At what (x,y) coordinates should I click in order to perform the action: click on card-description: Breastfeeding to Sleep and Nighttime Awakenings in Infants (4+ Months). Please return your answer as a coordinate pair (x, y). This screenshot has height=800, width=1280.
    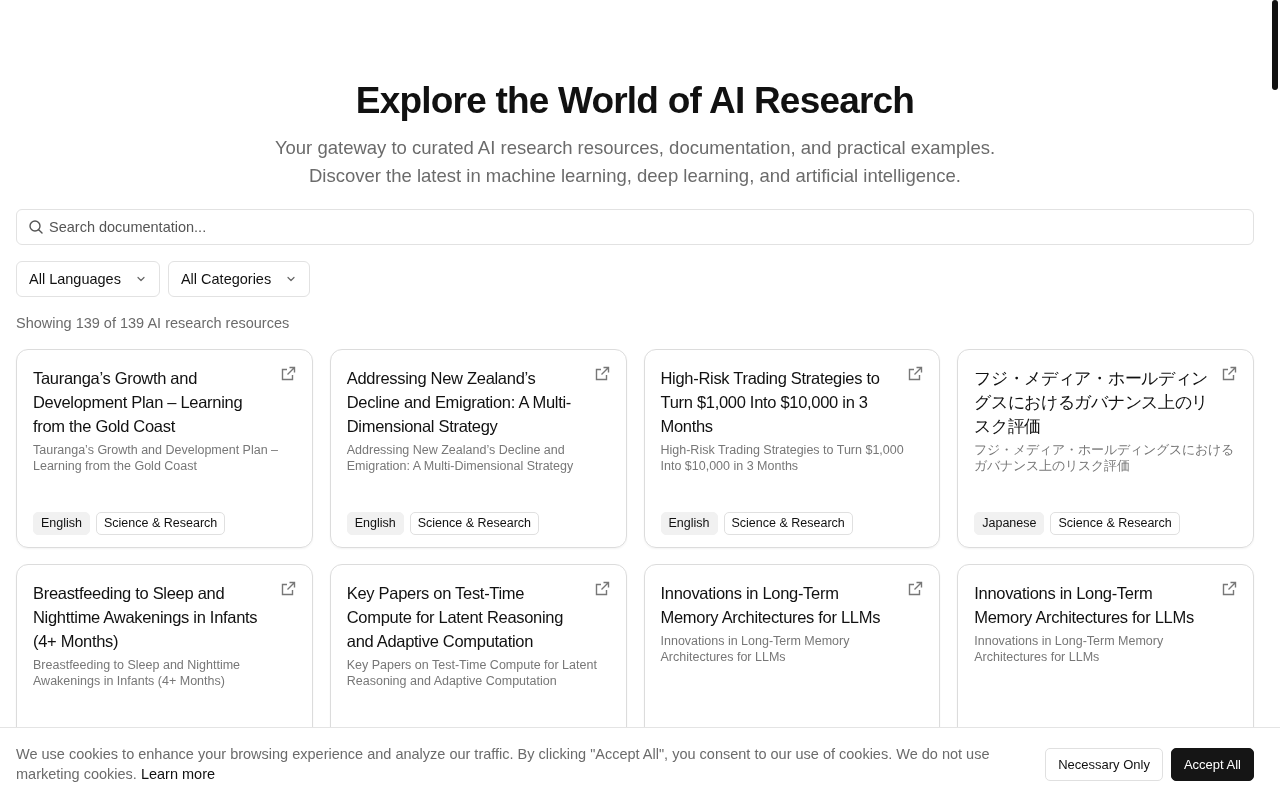
    Looking at the image, I should click on (137, 673).